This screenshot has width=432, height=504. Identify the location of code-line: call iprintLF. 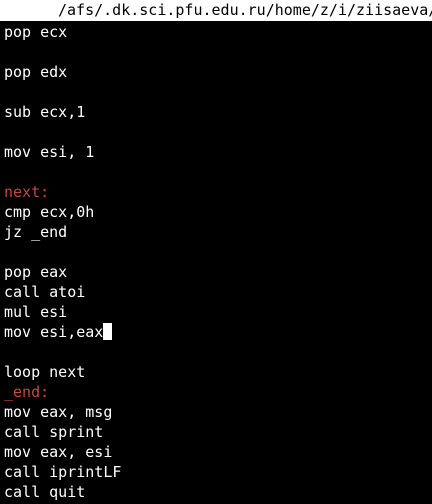
(216, 472).